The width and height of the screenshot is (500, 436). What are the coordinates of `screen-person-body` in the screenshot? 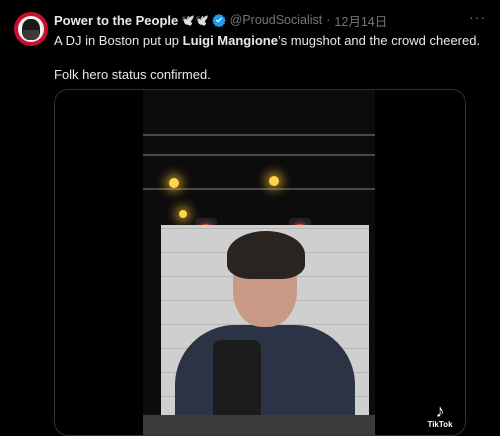 It's located at (265, 375).